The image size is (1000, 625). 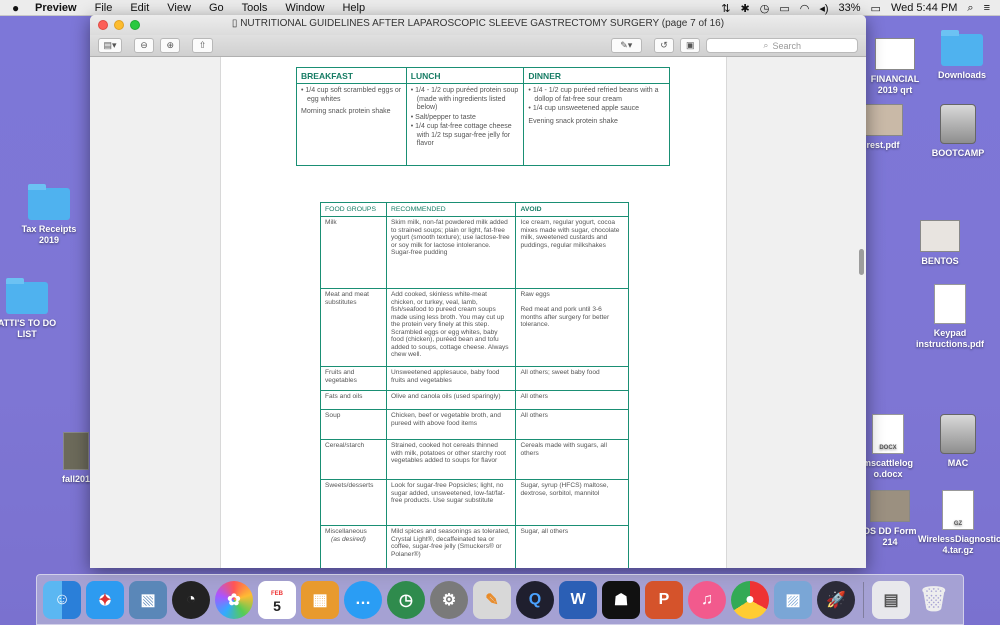 I want to click on system-preferences-icon: ⚙, so click(x=449, y=599).